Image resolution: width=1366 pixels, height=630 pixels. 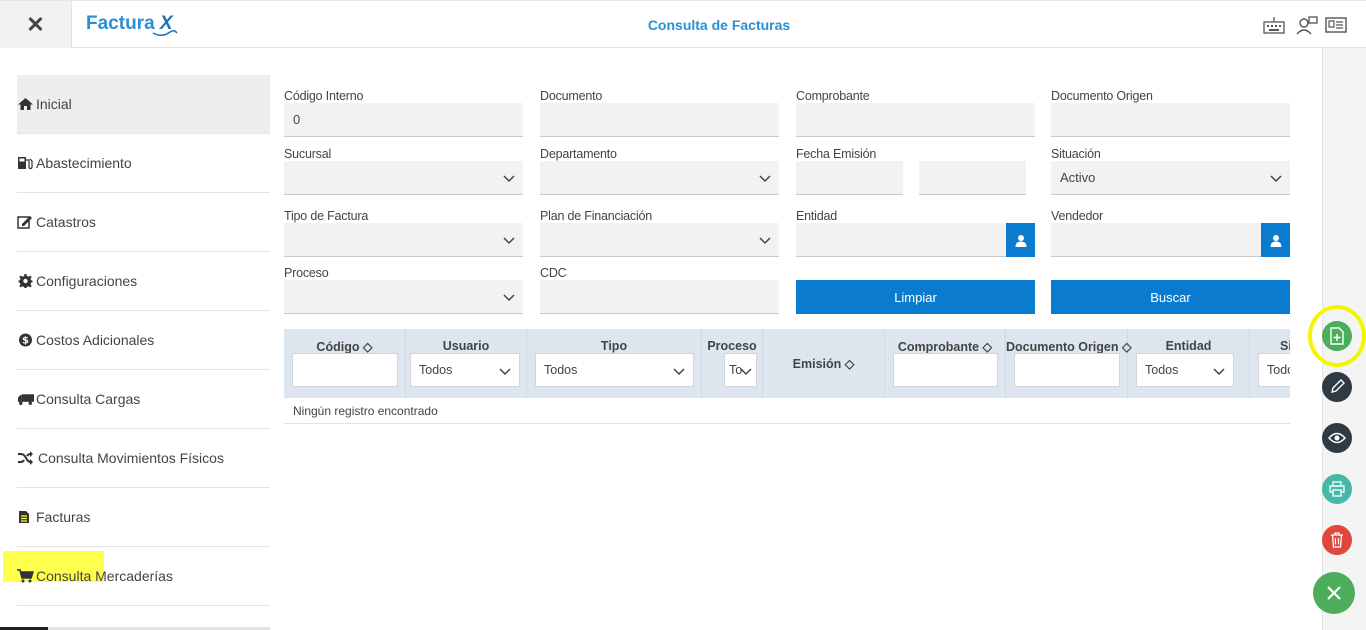 What do you see at coordinates (1170, 297) in the screenshot?
I see `buscar-button: Buscar` at bounding box center [1170, 297].